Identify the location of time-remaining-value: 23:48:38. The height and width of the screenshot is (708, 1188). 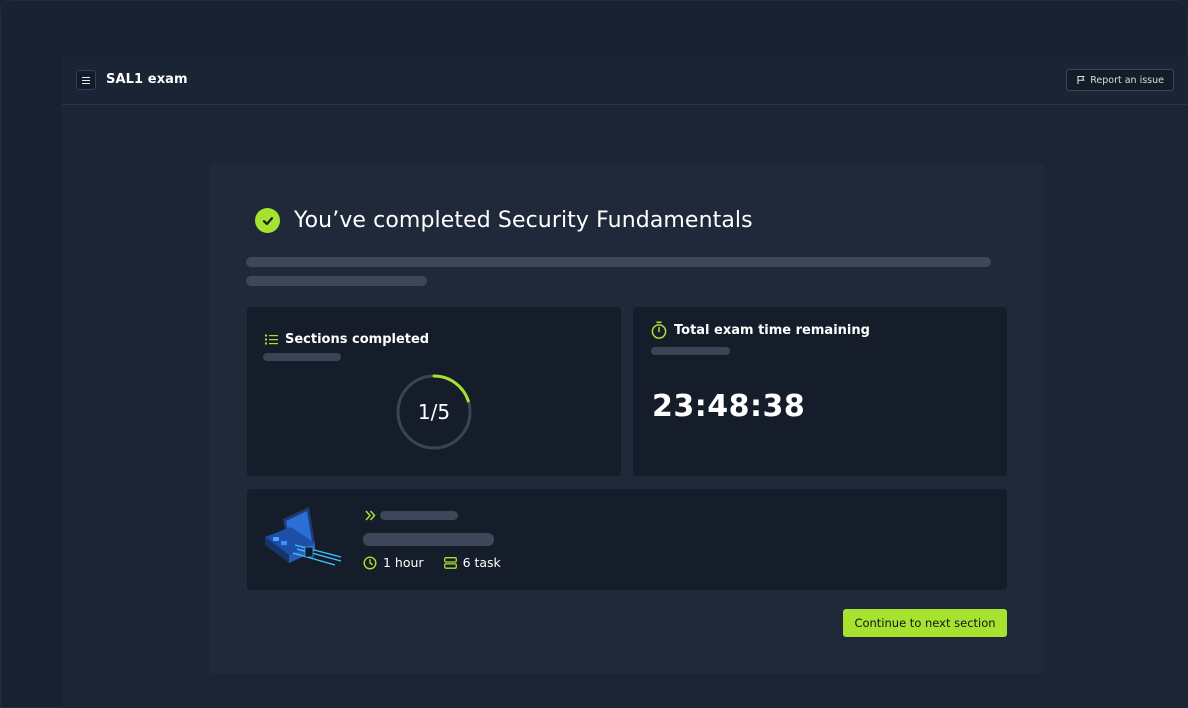
(729, 406).